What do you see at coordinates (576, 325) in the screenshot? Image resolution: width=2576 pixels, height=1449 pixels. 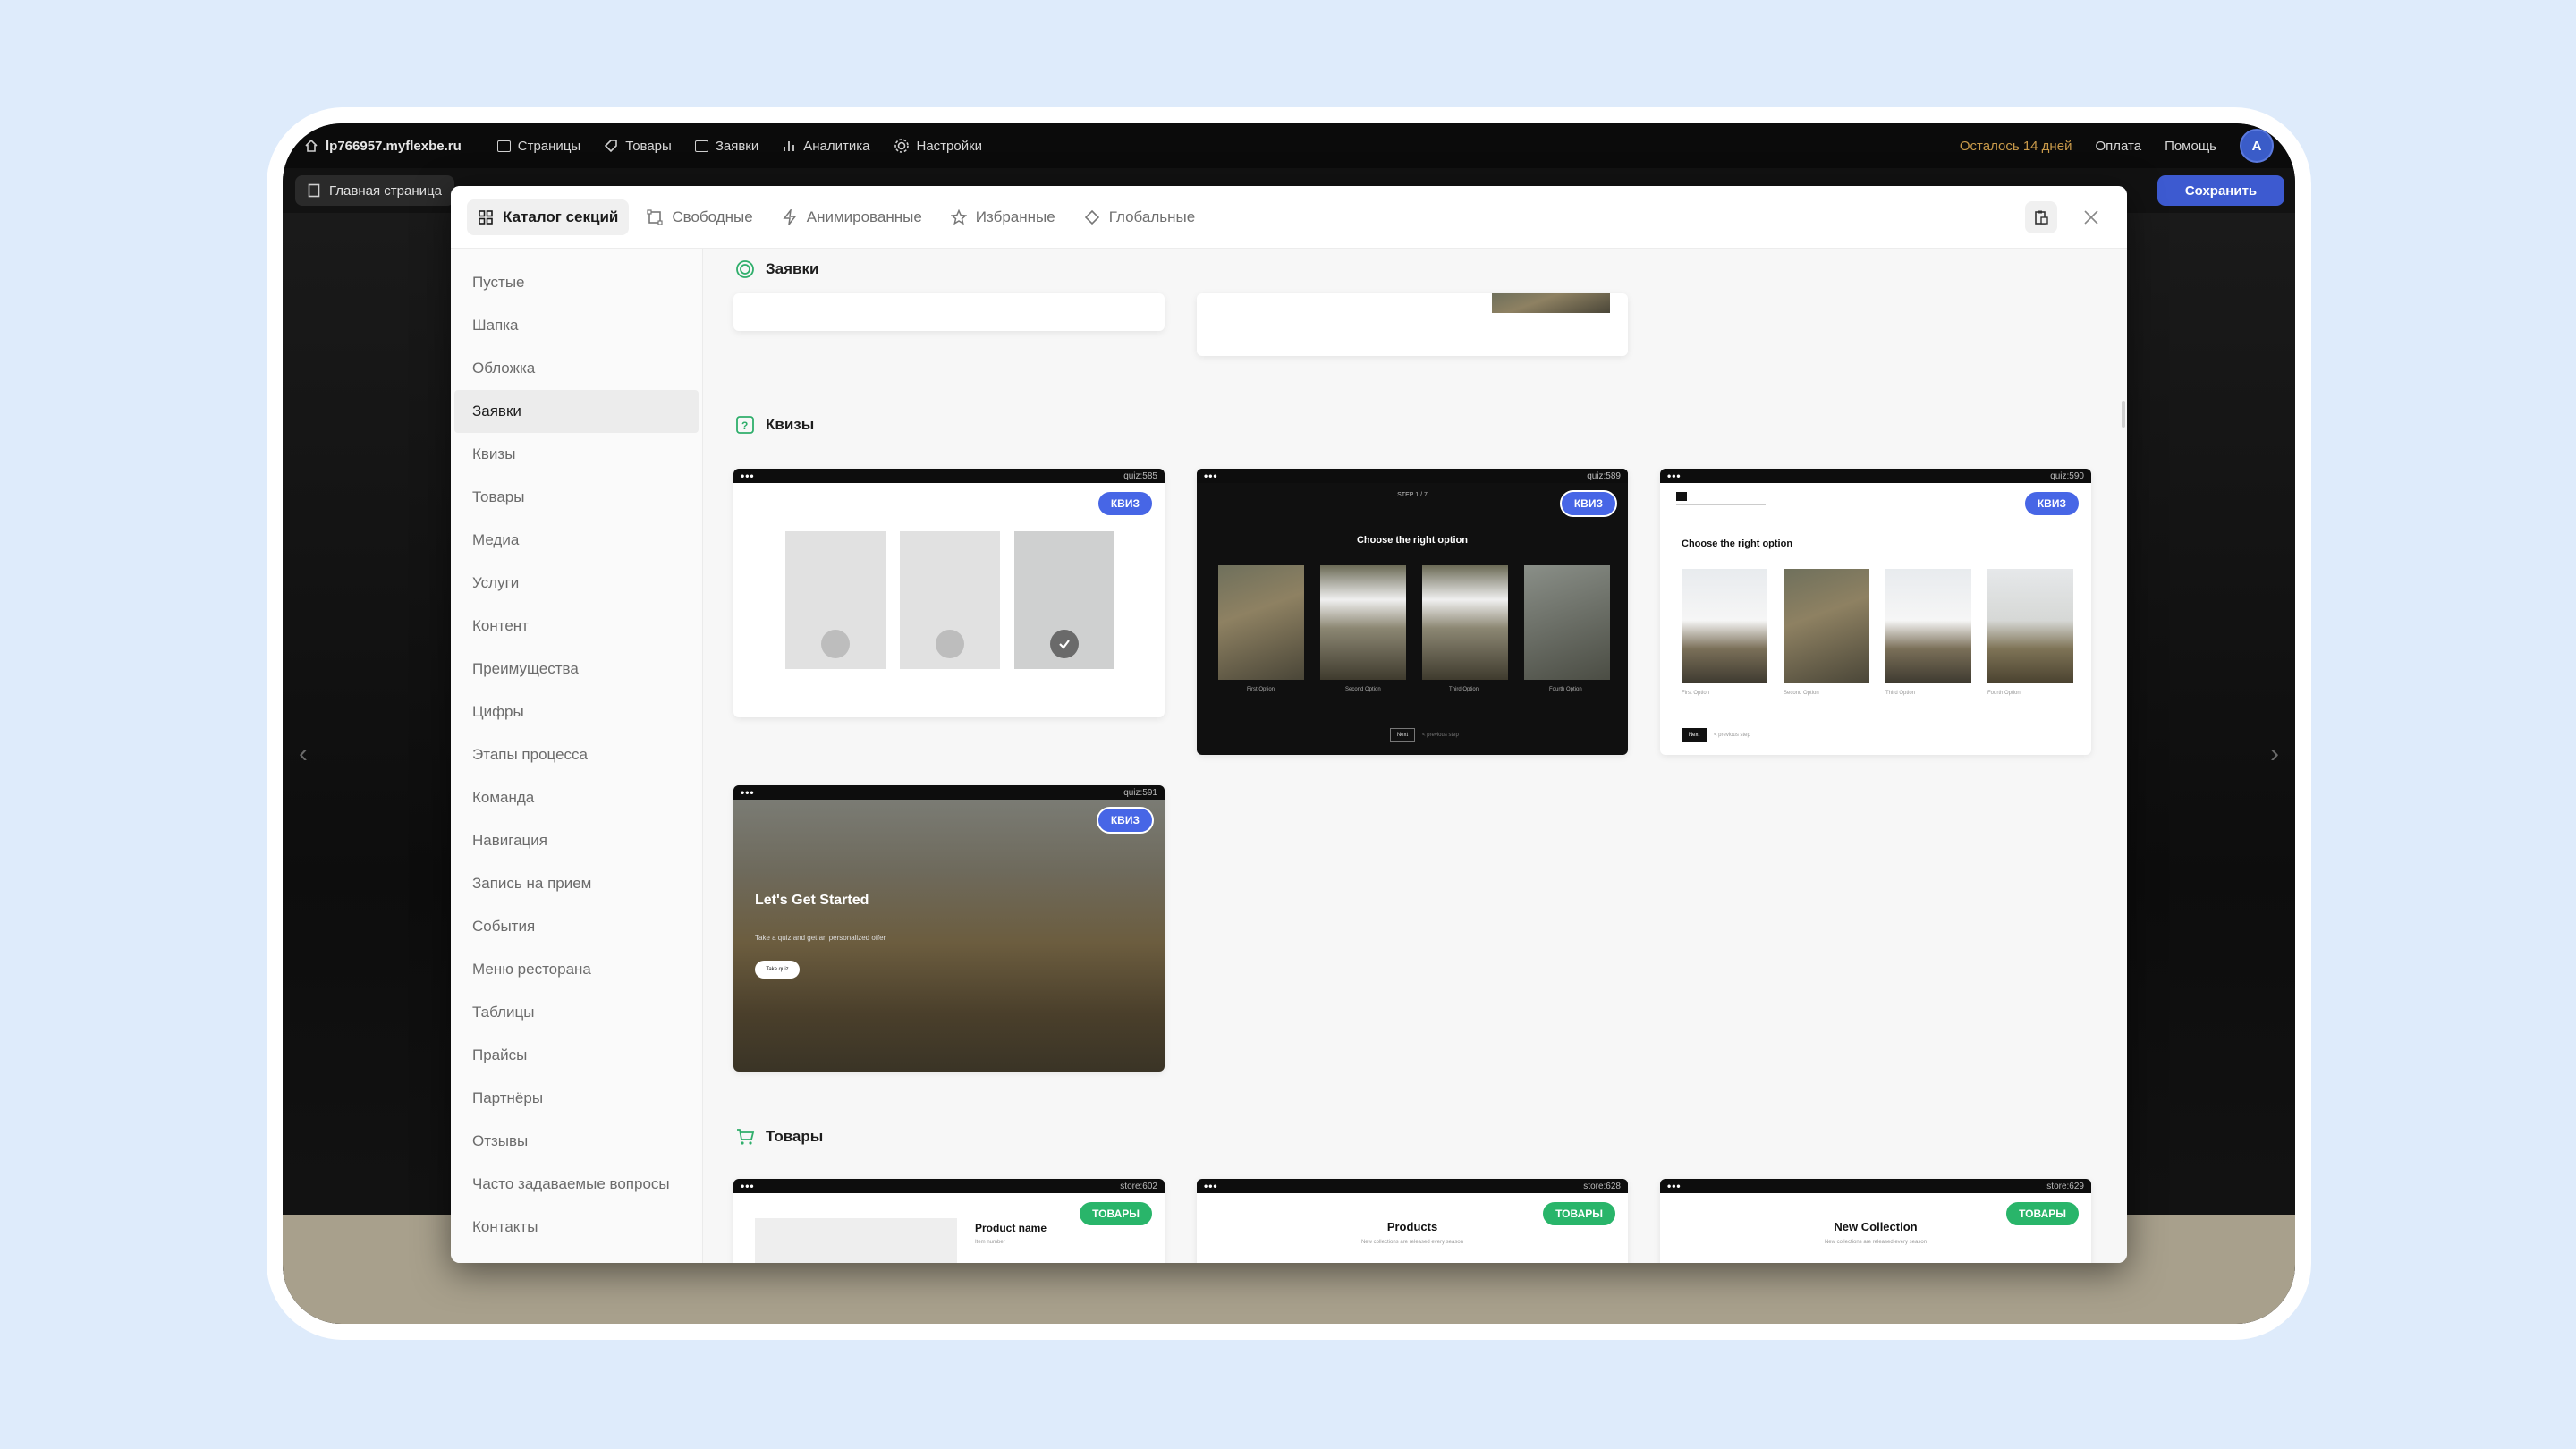 I see `sidebar-item-header: Шапка` at bounding box center [576, 325].